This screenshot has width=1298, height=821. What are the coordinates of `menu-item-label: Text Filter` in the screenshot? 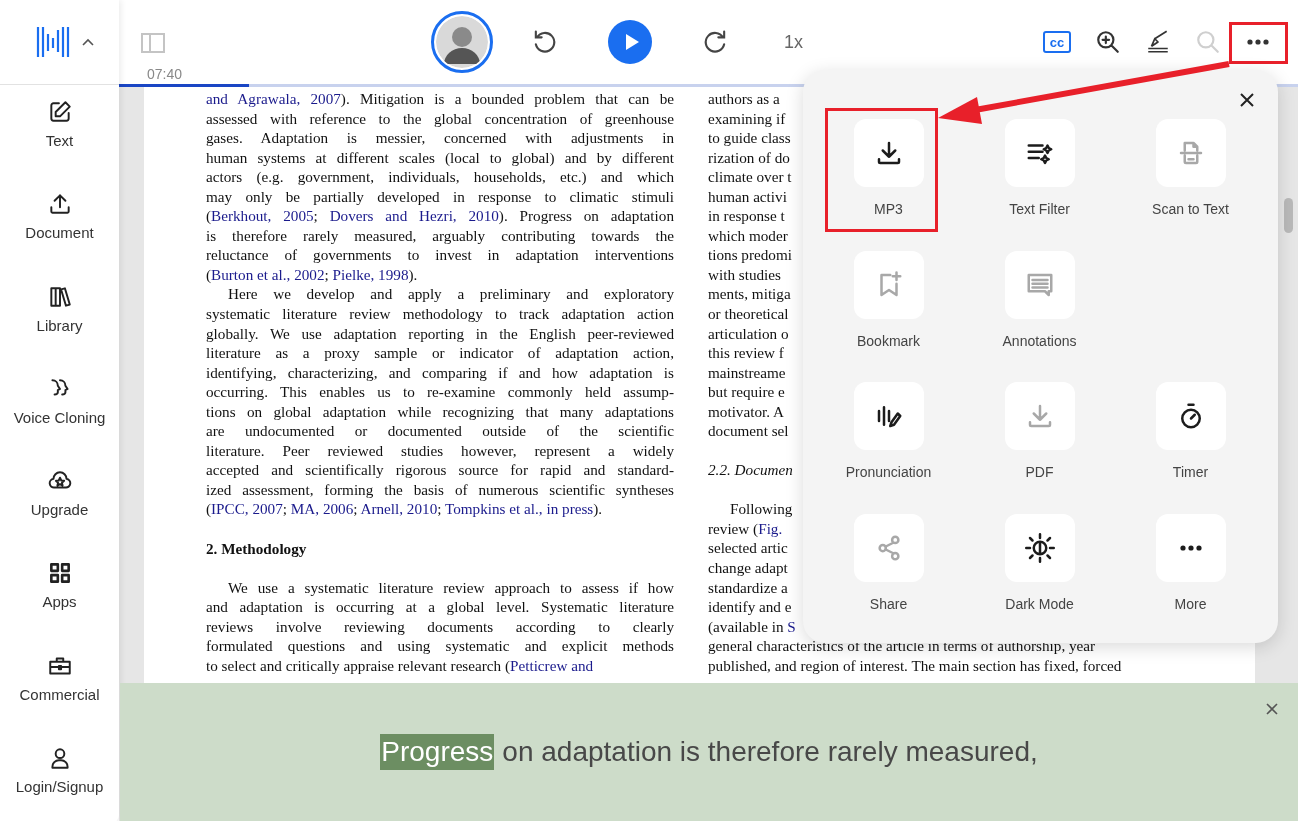 It's located at (1039, 209).